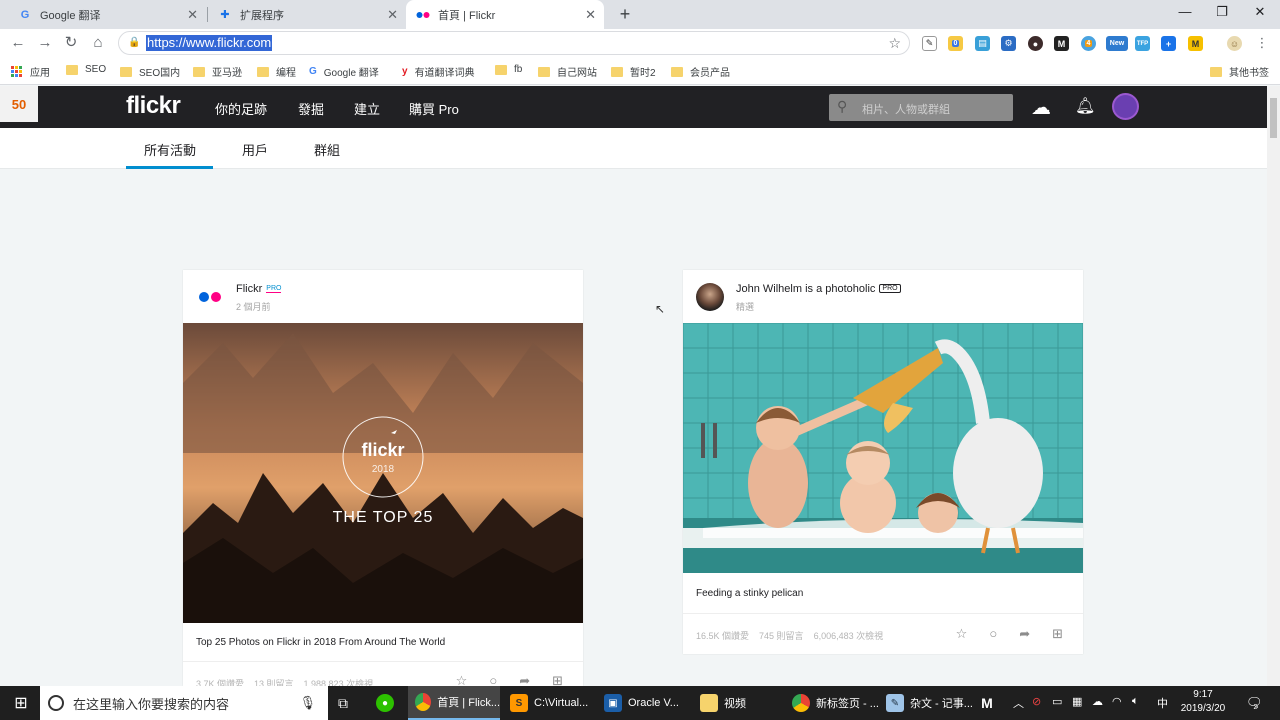  I want to click on author-name: John Wilhelm is a photoholic PRO, so click(818, 289).